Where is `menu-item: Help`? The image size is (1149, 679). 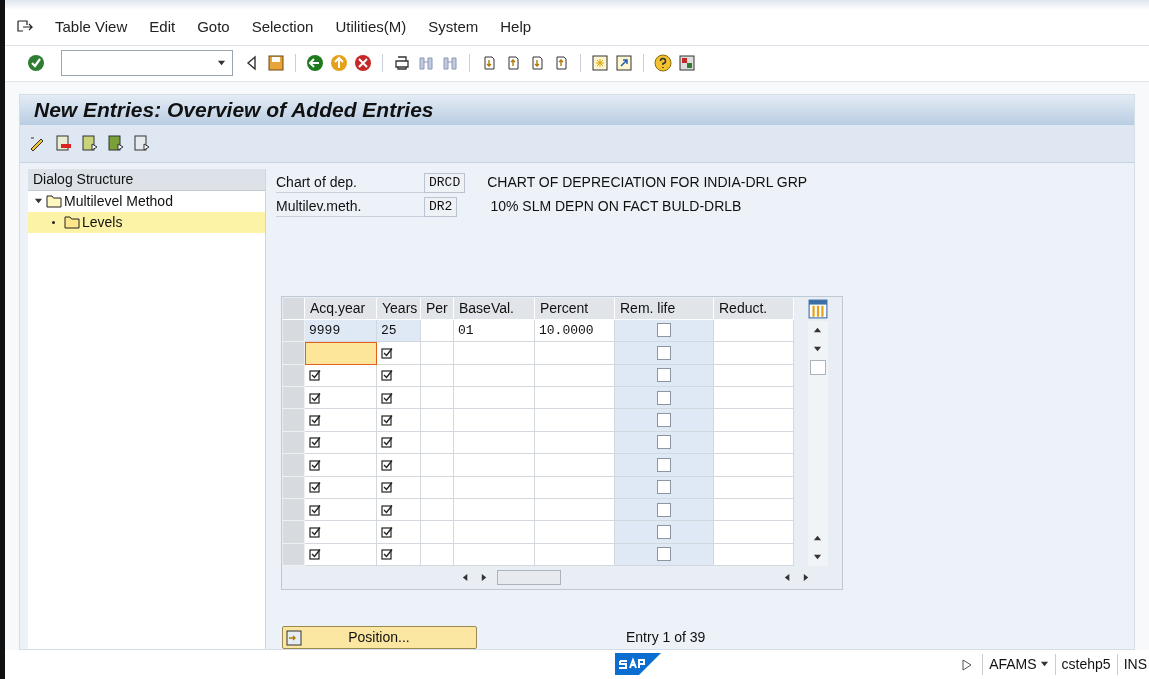
menu-item: Help is located at coordinates (516, 27).